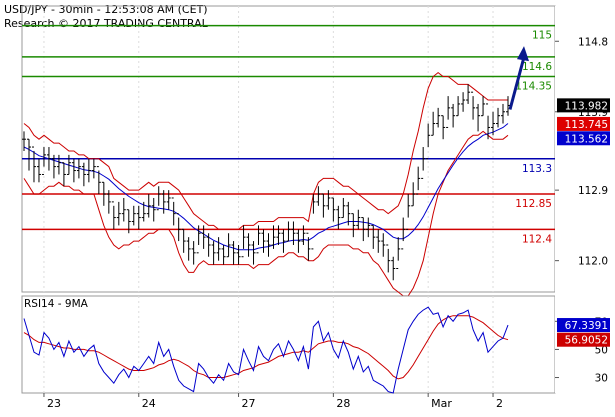 This screenshot has height=417, width=615. I want to click on price-tag-mid: 113.745, so click(586, 125).